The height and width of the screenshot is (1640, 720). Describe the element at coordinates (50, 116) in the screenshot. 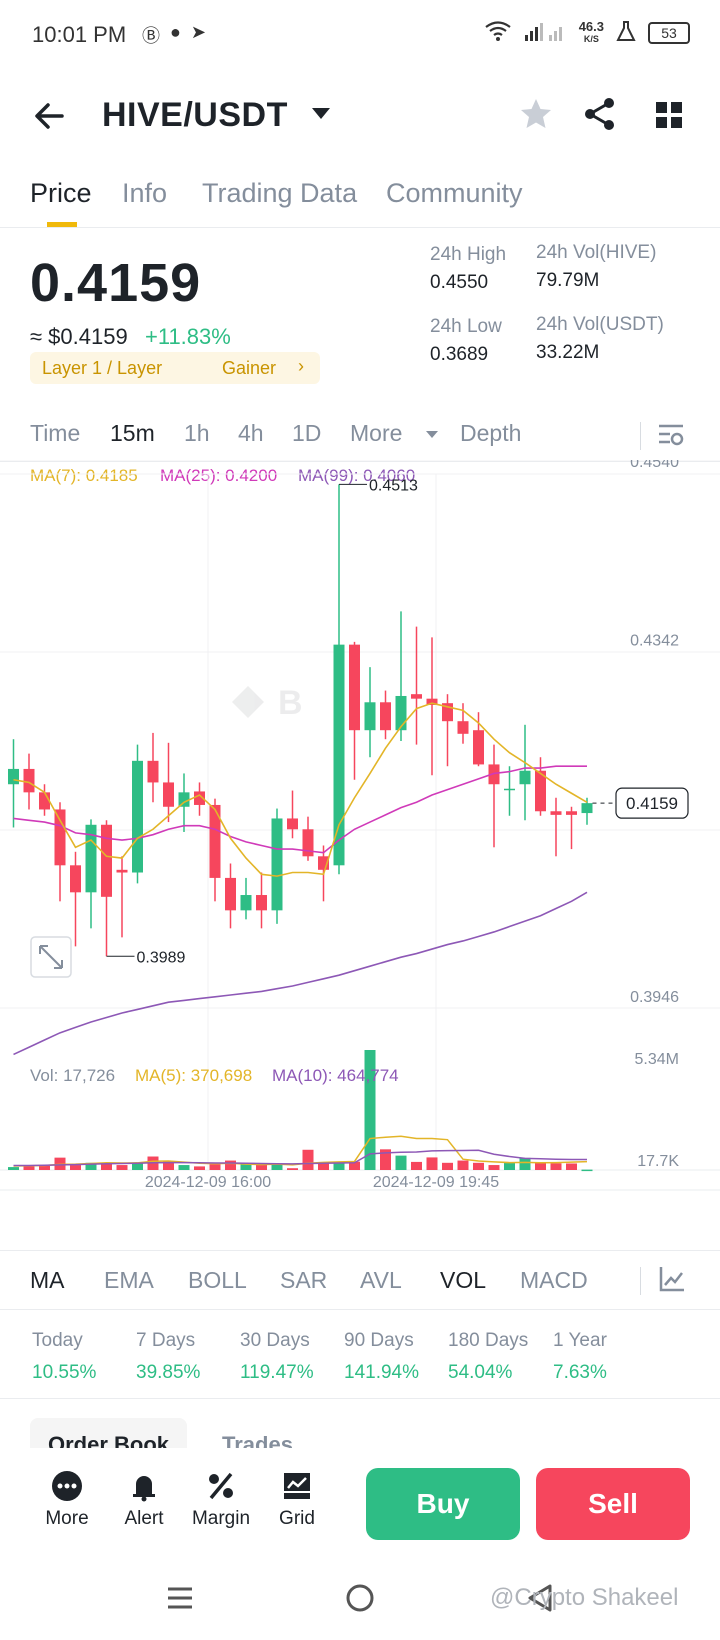

I see `back-arrow-icon` at that location.